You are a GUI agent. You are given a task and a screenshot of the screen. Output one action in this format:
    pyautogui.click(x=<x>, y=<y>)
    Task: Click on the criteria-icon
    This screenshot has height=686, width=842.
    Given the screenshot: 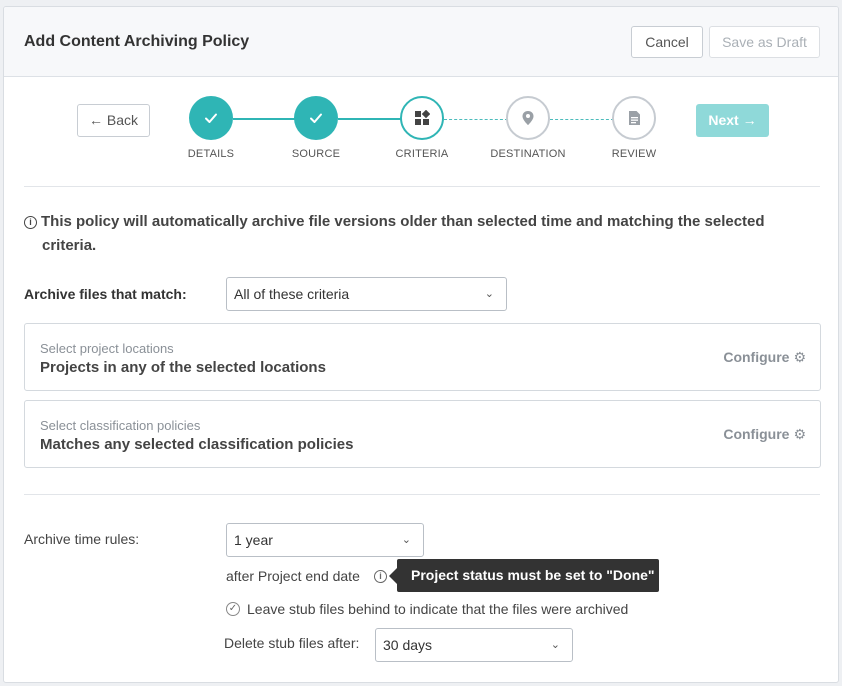 What is the action you would take?
    pyautogui.click(x=422, y=117)
    